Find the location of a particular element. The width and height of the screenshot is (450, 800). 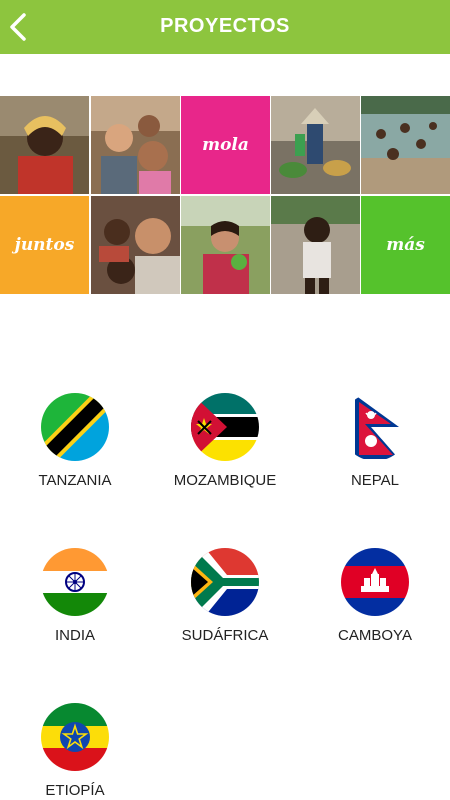

app-header: PROYECTOS is located at coordinates (225, 27).